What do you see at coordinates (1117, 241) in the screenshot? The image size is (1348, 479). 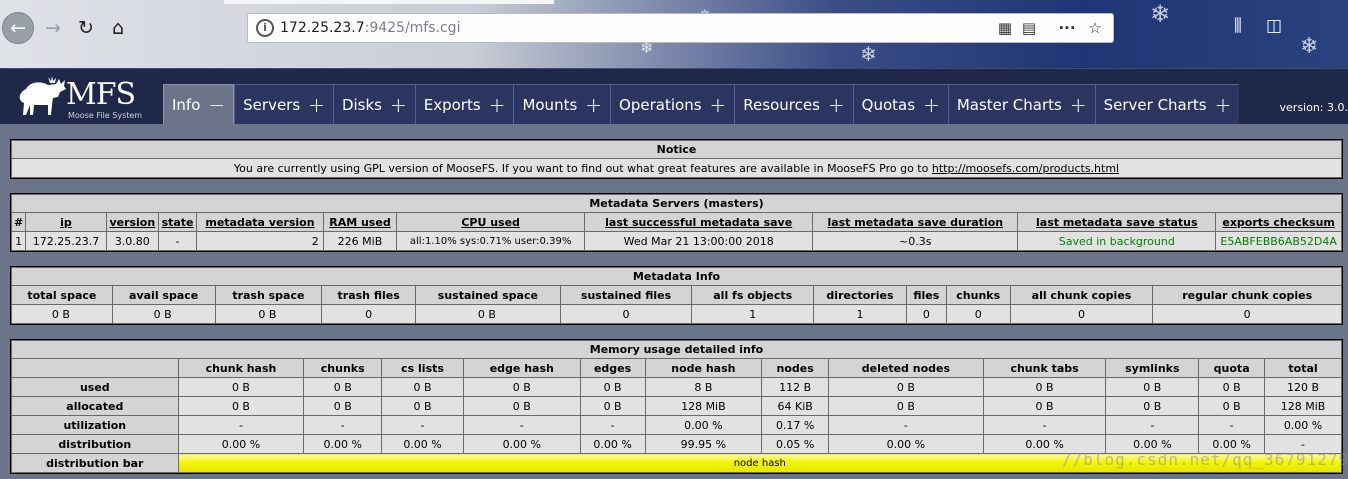 I see `table-cell: Saved in background` at bounding box center [1117, 241].